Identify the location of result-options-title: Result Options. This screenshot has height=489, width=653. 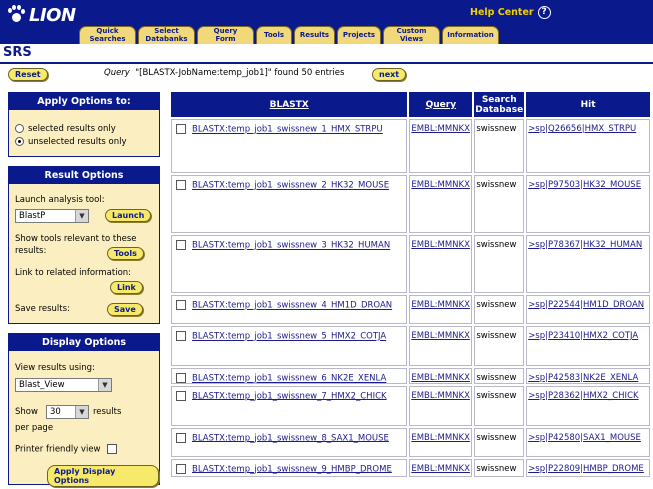
(84, 175).